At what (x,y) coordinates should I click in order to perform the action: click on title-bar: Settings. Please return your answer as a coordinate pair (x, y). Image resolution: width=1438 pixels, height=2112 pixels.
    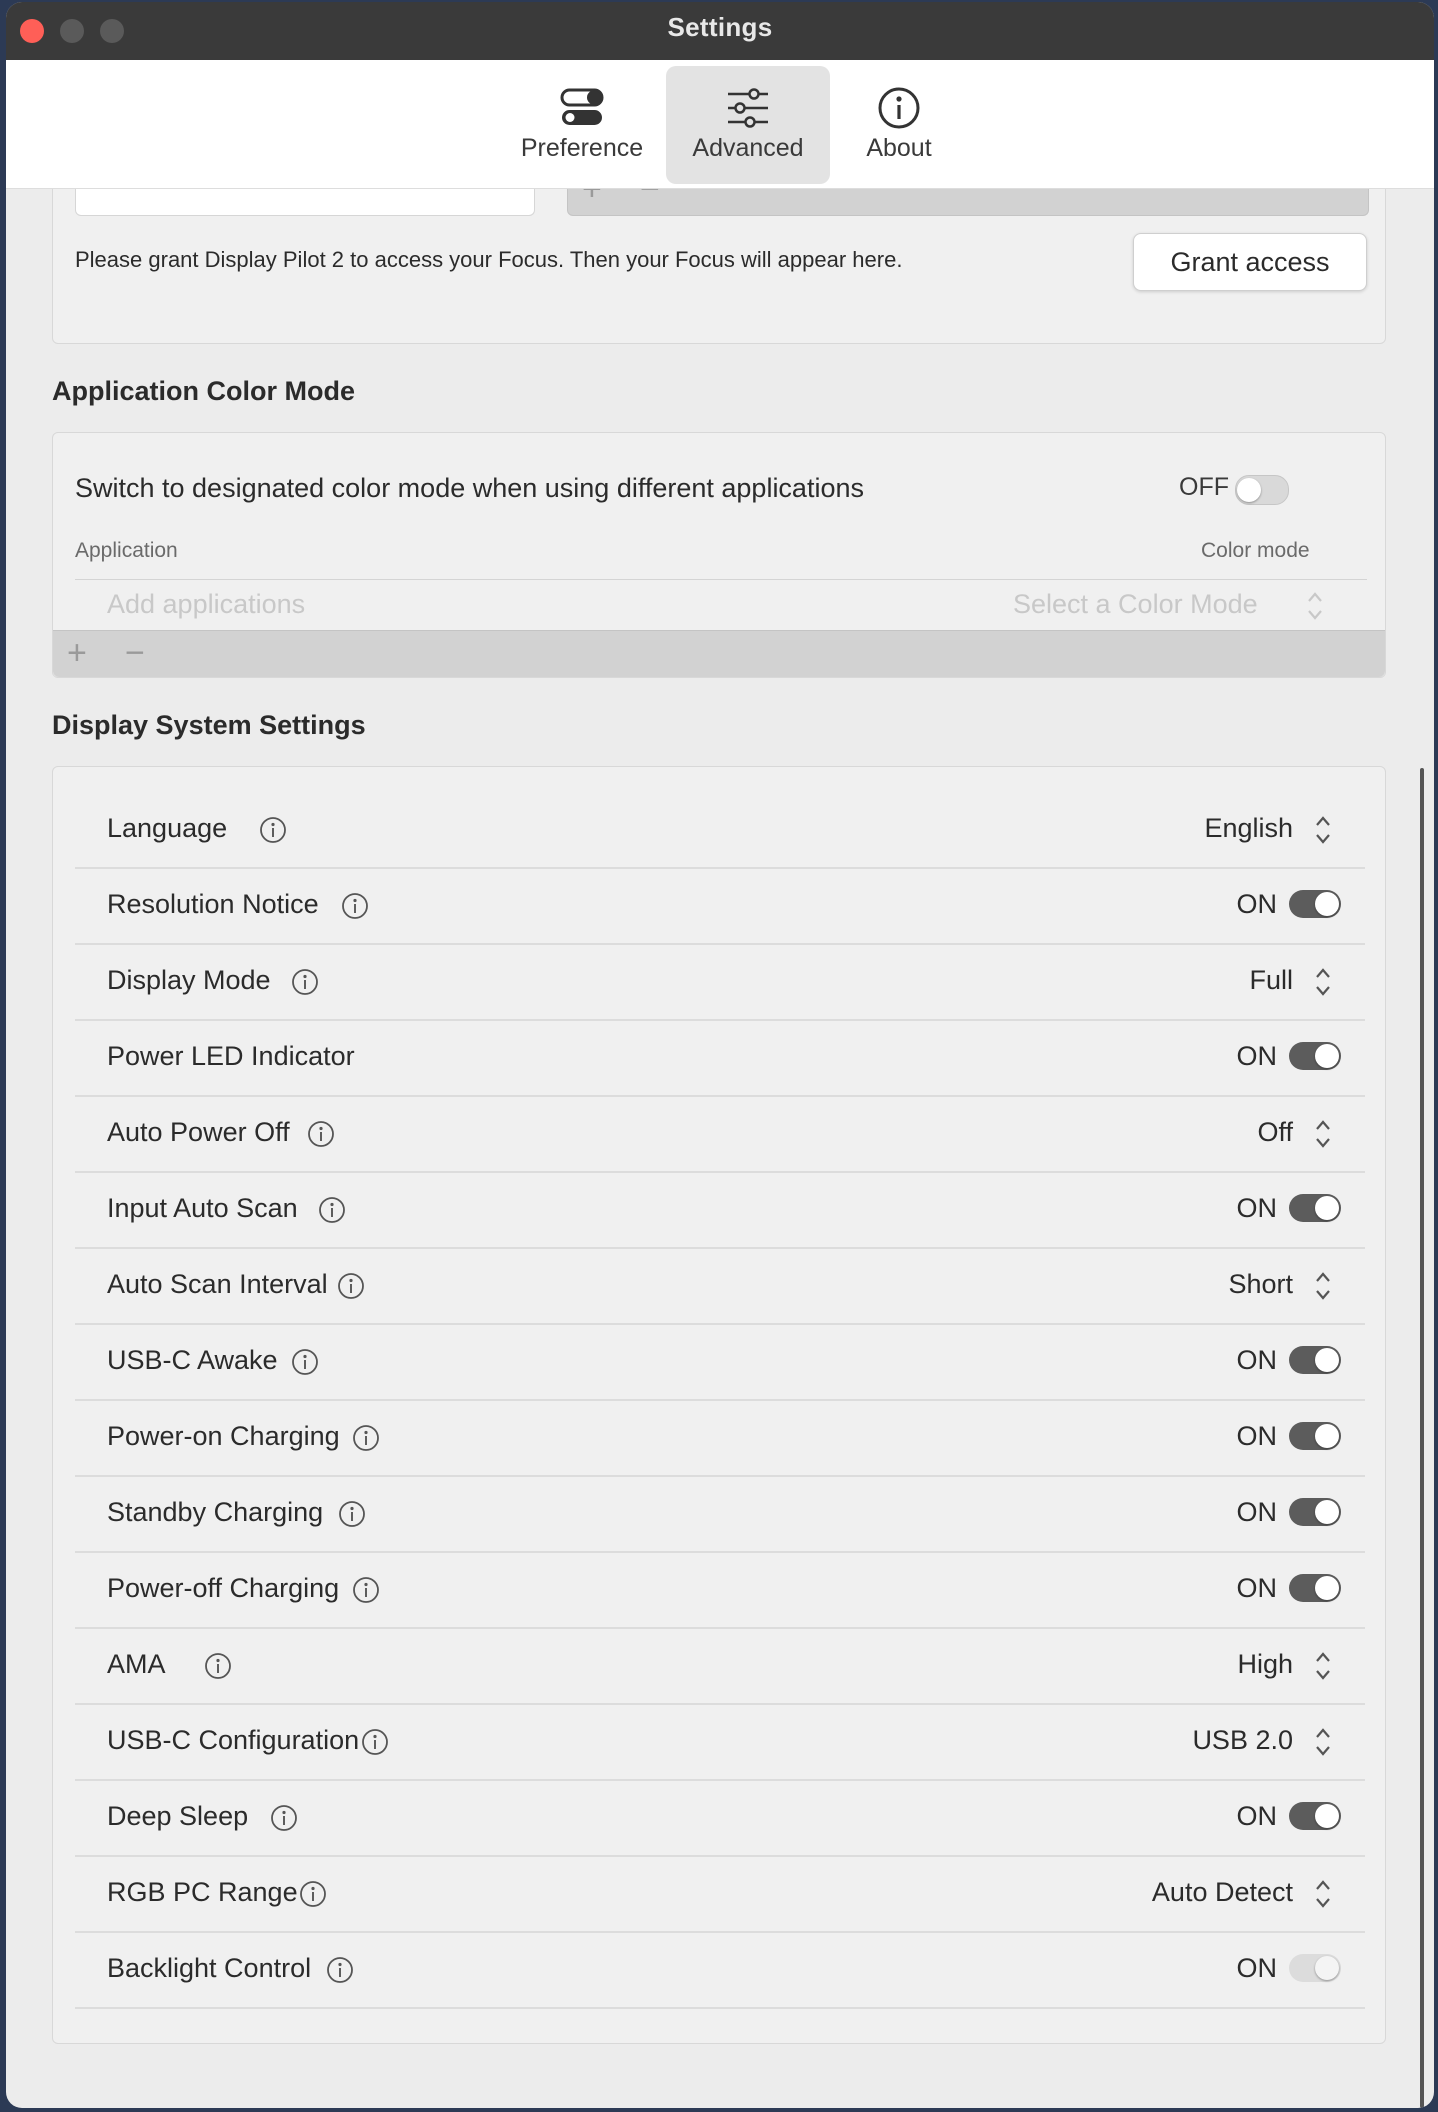
    Looking at the image, I should click on (720, 31).